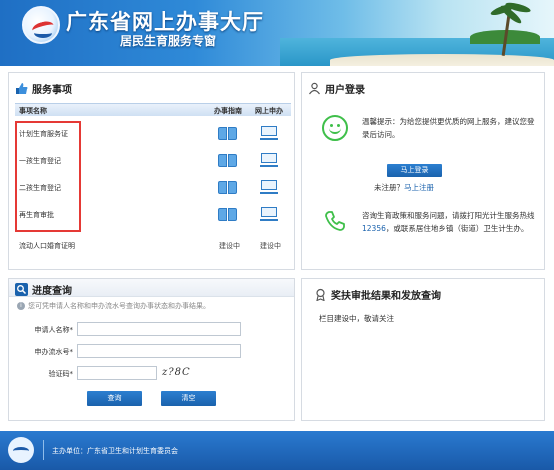  What do you see at coordinates (115, 451) in the screenshot?
I see `footer-organizer: 主办单位：广东省卫生和计划生育委员会` at bounding box center [115, 451].